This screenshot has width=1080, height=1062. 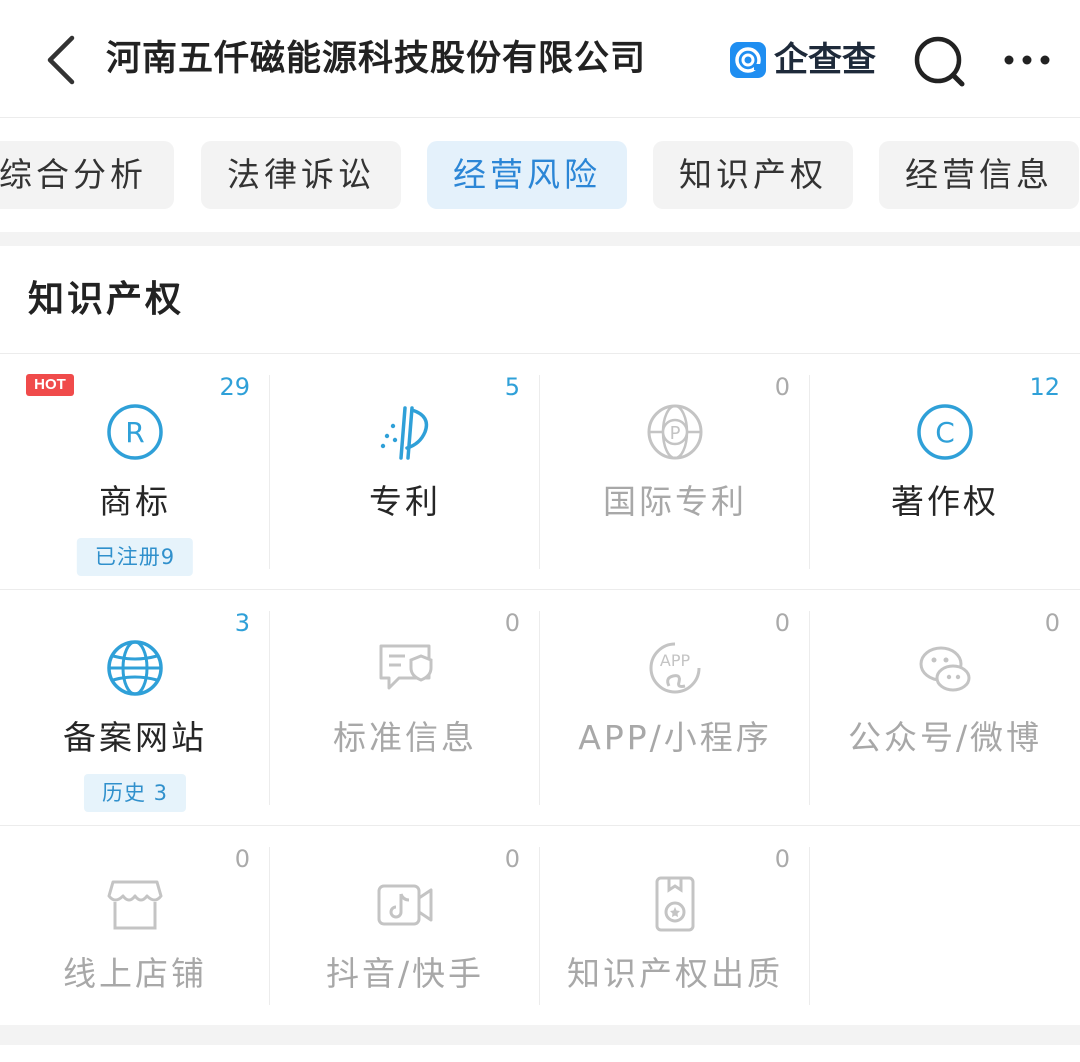 I want to click on qichacha-brand-button: 企查查, so click(x=803, y=60).